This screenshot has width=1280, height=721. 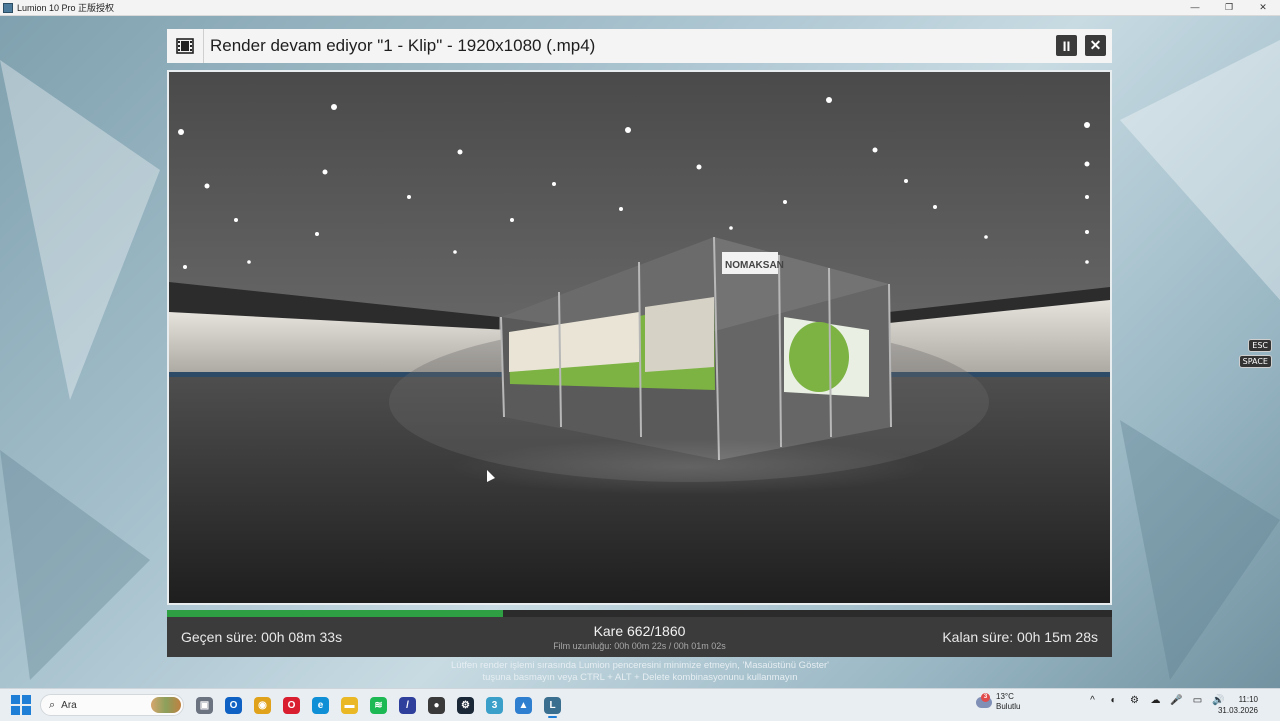 What do you see at coordinates (1176, 700) in the screenshot?
I see `tray-icon-4: 🎤` at bounding box center [1176, 700].